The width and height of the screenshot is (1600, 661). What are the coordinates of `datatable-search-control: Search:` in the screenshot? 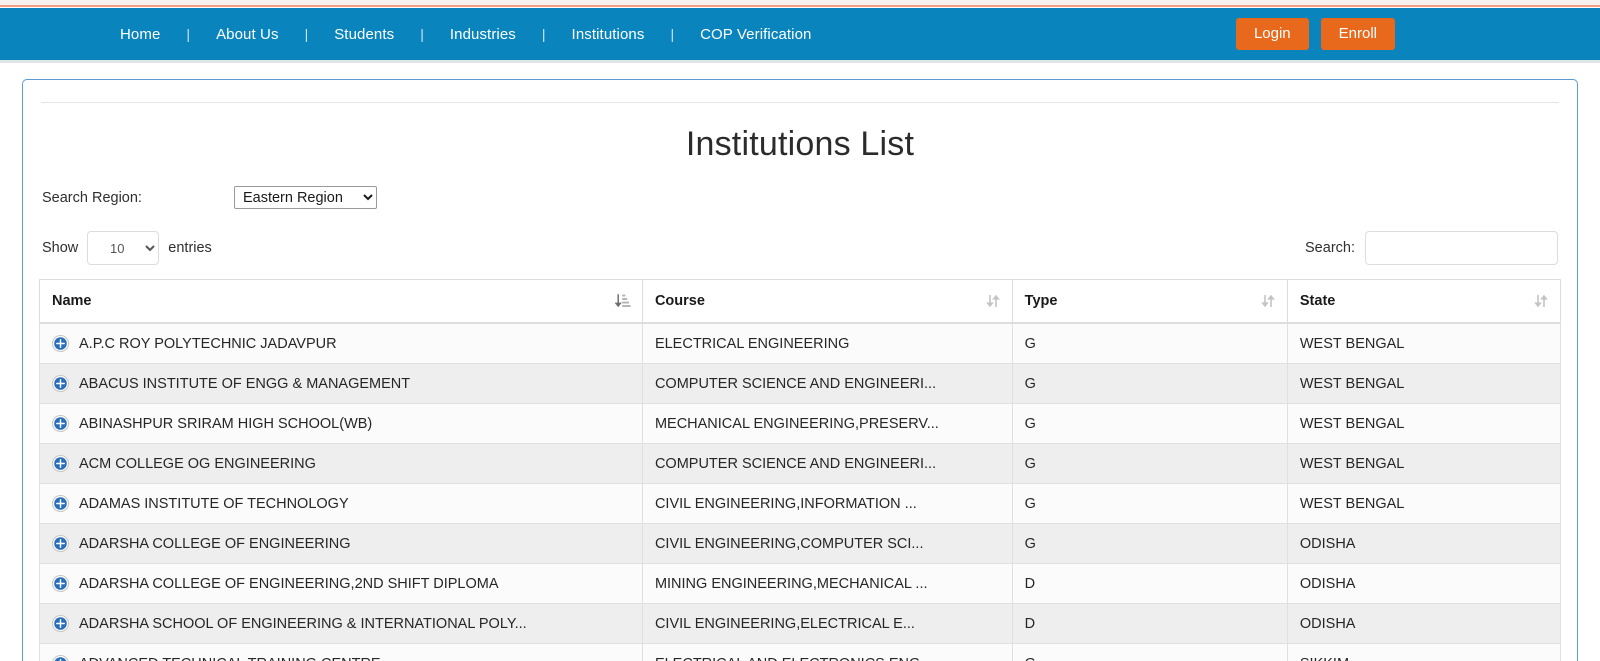 It's located at (1431, 248).